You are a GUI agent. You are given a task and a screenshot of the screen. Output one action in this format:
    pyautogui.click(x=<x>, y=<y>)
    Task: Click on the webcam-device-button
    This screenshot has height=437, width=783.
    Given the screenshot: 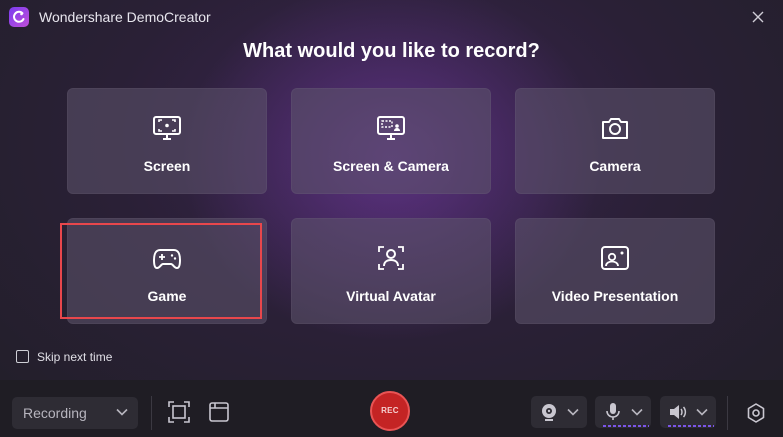 What is the action you would take?
    pyautogui.click(x=559, y=412)
    